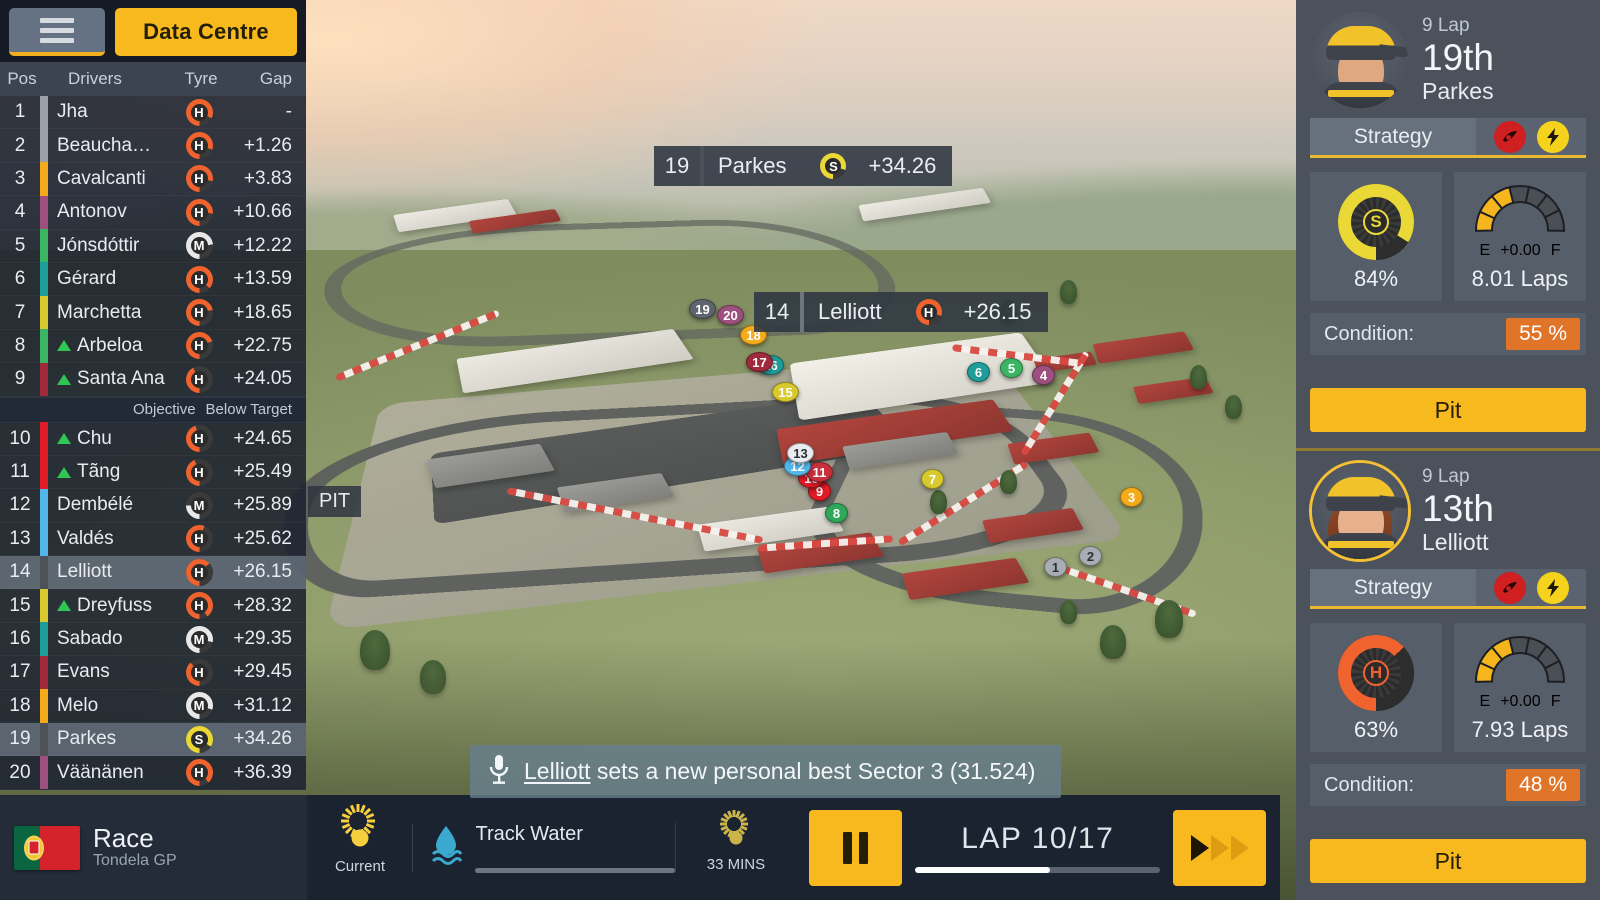  I want to click on driver-name: Chu, so click(94, 438).